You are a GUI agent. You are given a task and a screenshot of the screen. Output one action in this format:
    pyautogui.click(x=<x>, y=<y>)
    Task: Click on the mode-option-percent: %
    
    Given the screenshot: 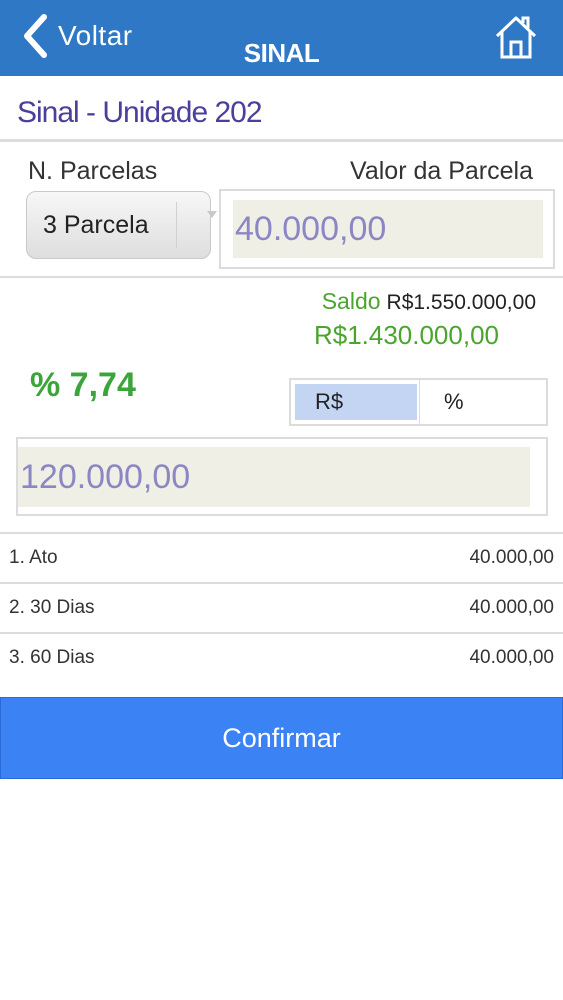 What is the action you would take?
    pyautogui.click(x=482, y=402)
    